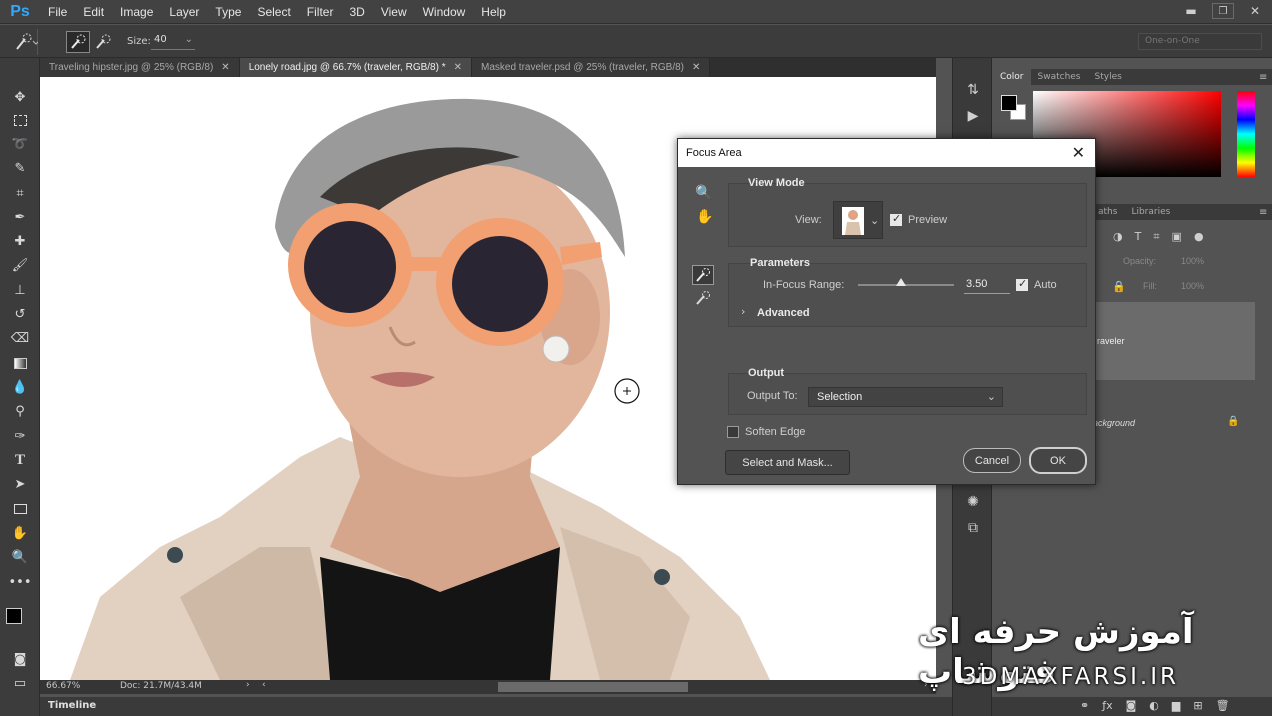 The width and height of the screenshot is (1272, 716). What do you see at coordinates (20, 363) in the screenshot?
I see `gradient-tool-icon` at bounding box center [20, 363].